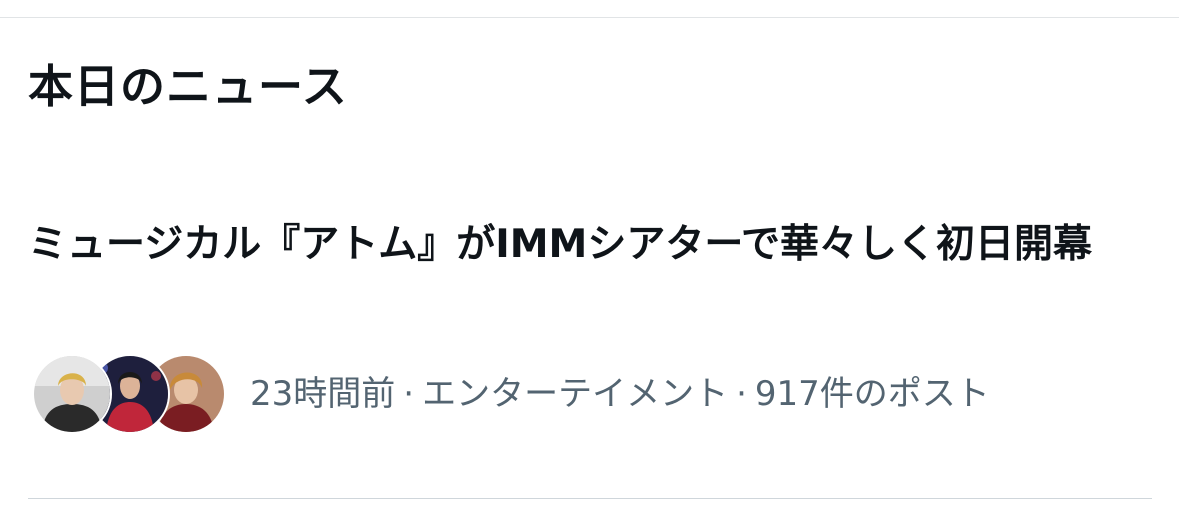 Image resolution: width=1179 pixels, height=505 pixels. I want to click on avatar-image, so click(72, 394).